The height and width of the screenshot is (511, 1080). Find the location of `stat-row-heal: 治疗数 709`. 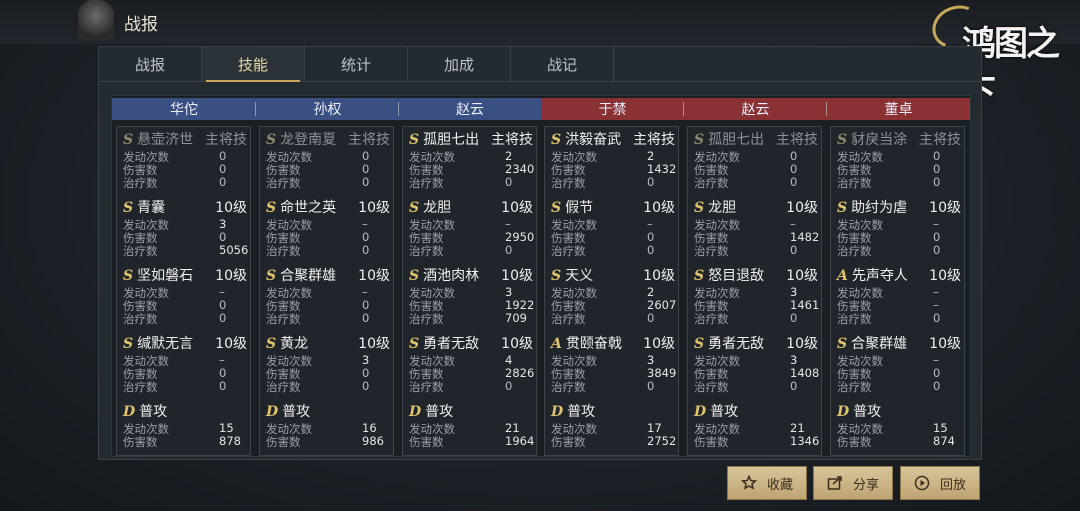

stat-row-heal: 治疗数 709 is located at coordinates (471, 318).